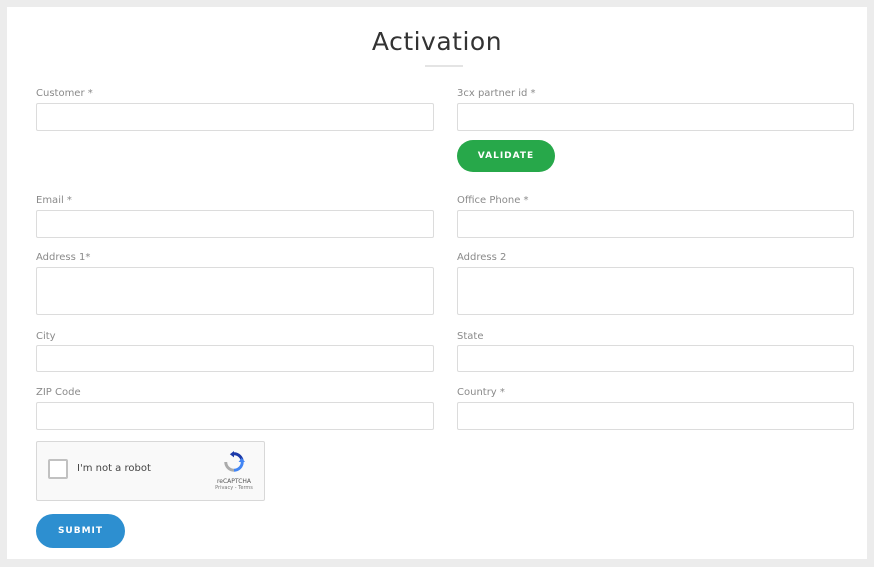 The height and width of the screenshot is (567, 874). What do you see at coordinates (46, 336) in the screenshot?
I see `city-label: City` at bounding box center [46, 336].